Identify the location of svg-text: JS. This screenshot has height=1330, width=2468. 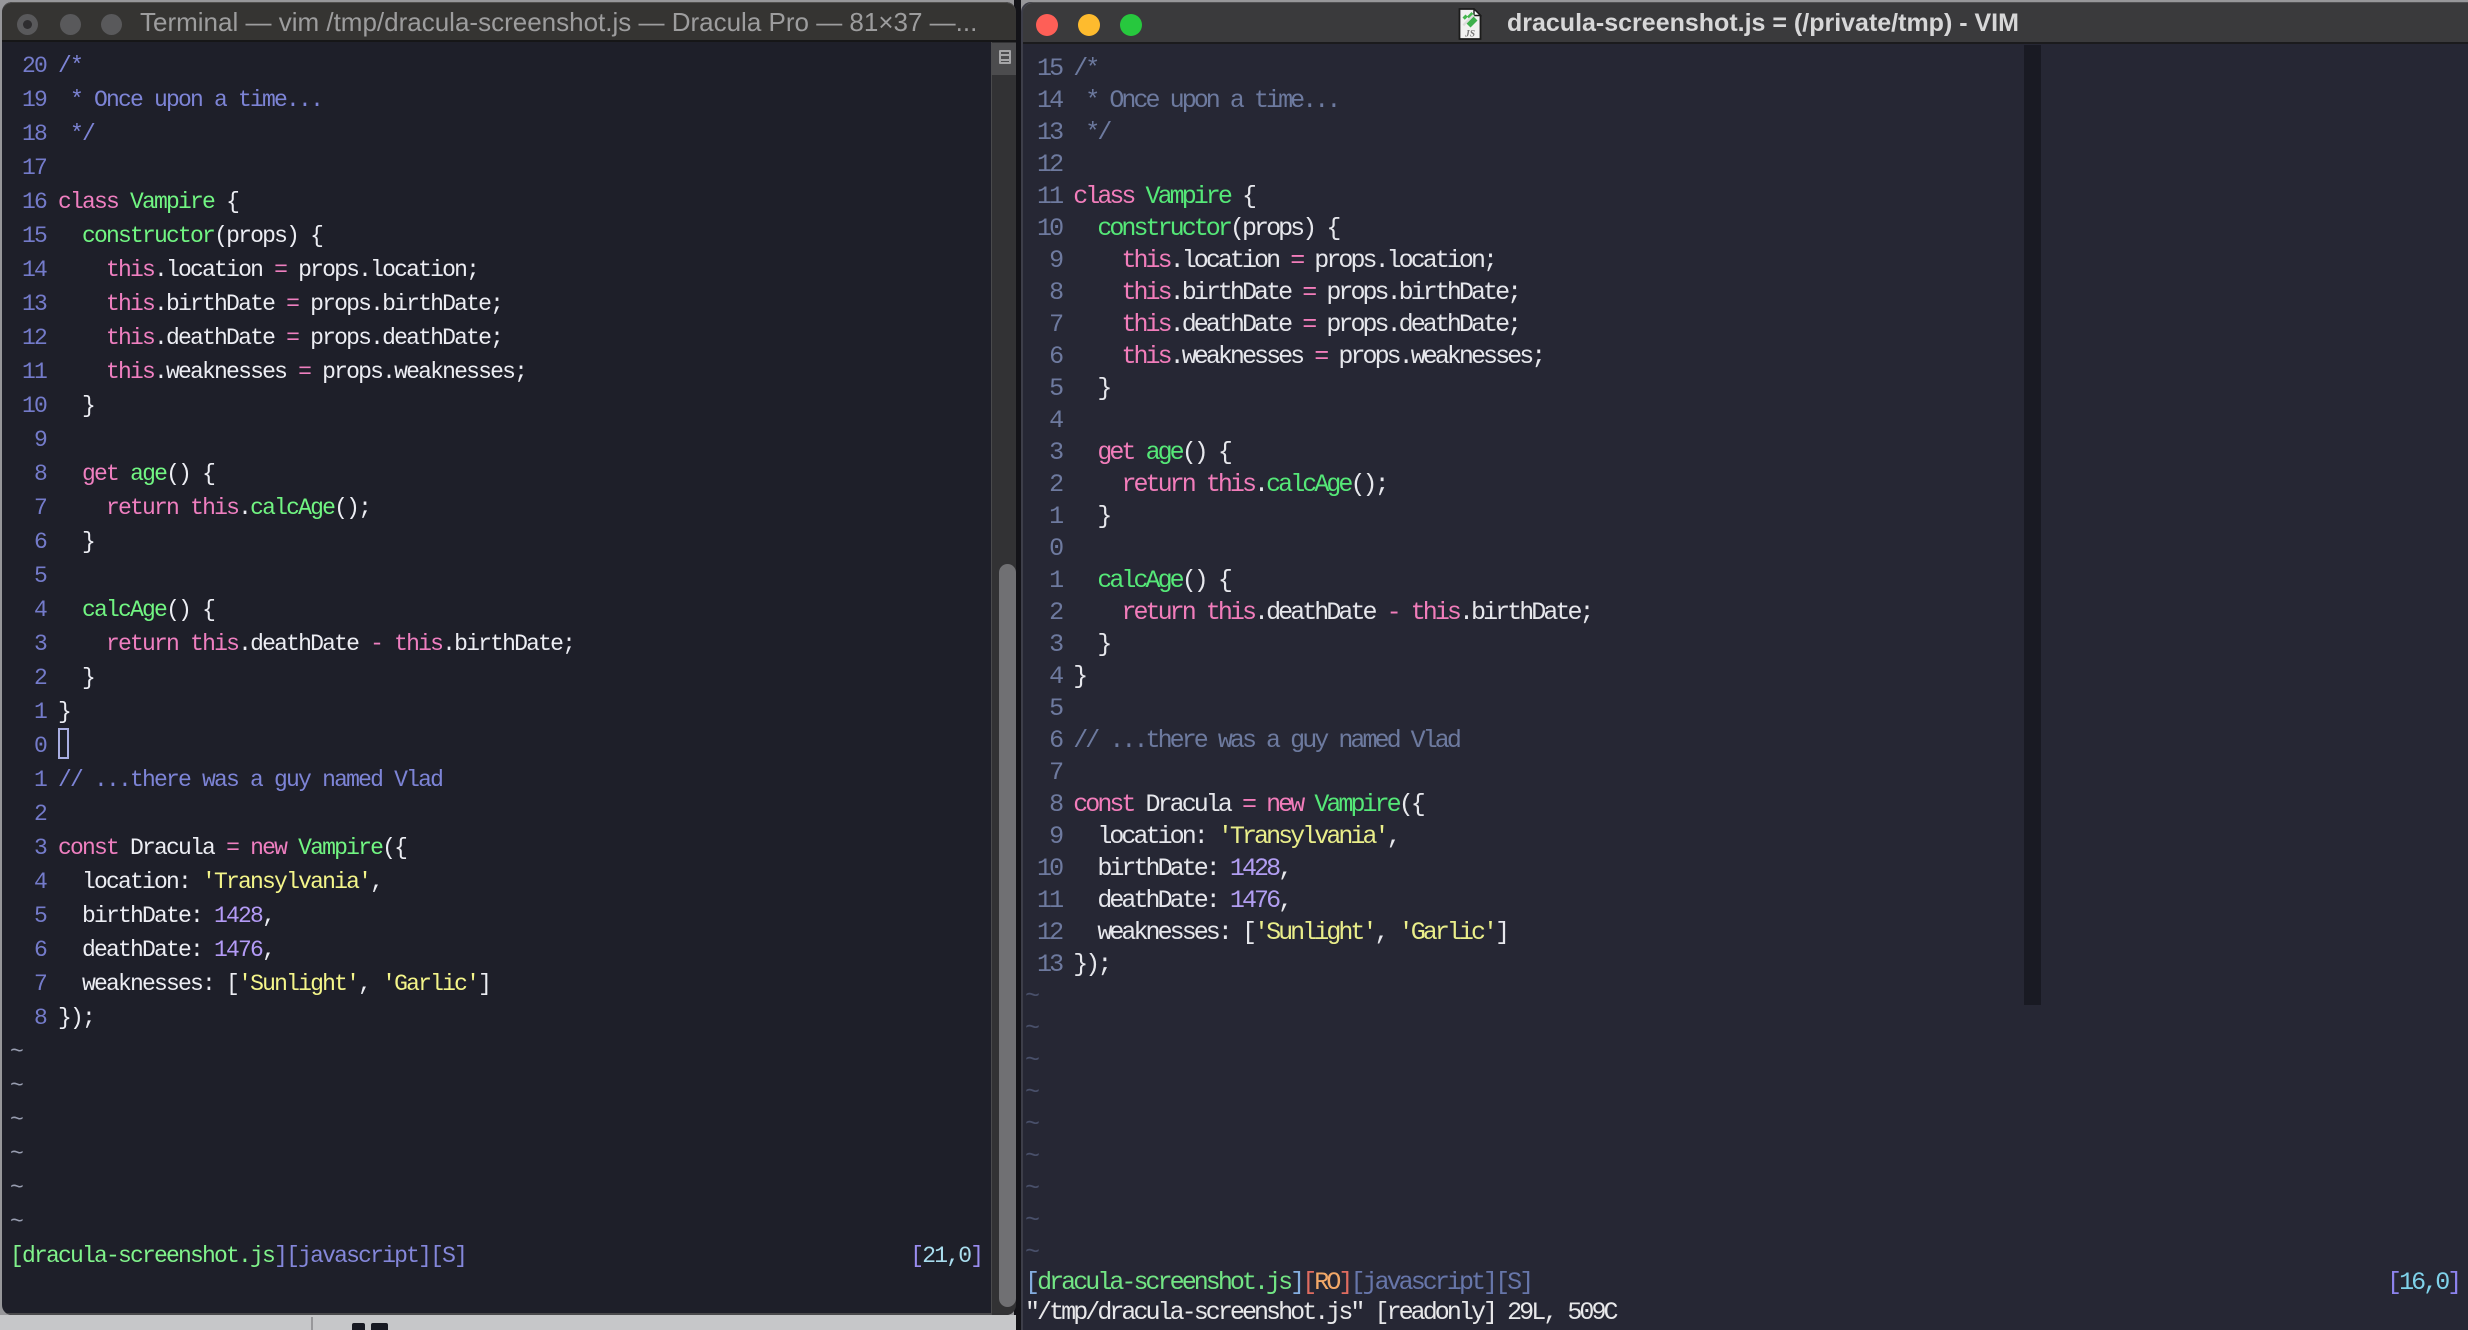
(1469, 35).